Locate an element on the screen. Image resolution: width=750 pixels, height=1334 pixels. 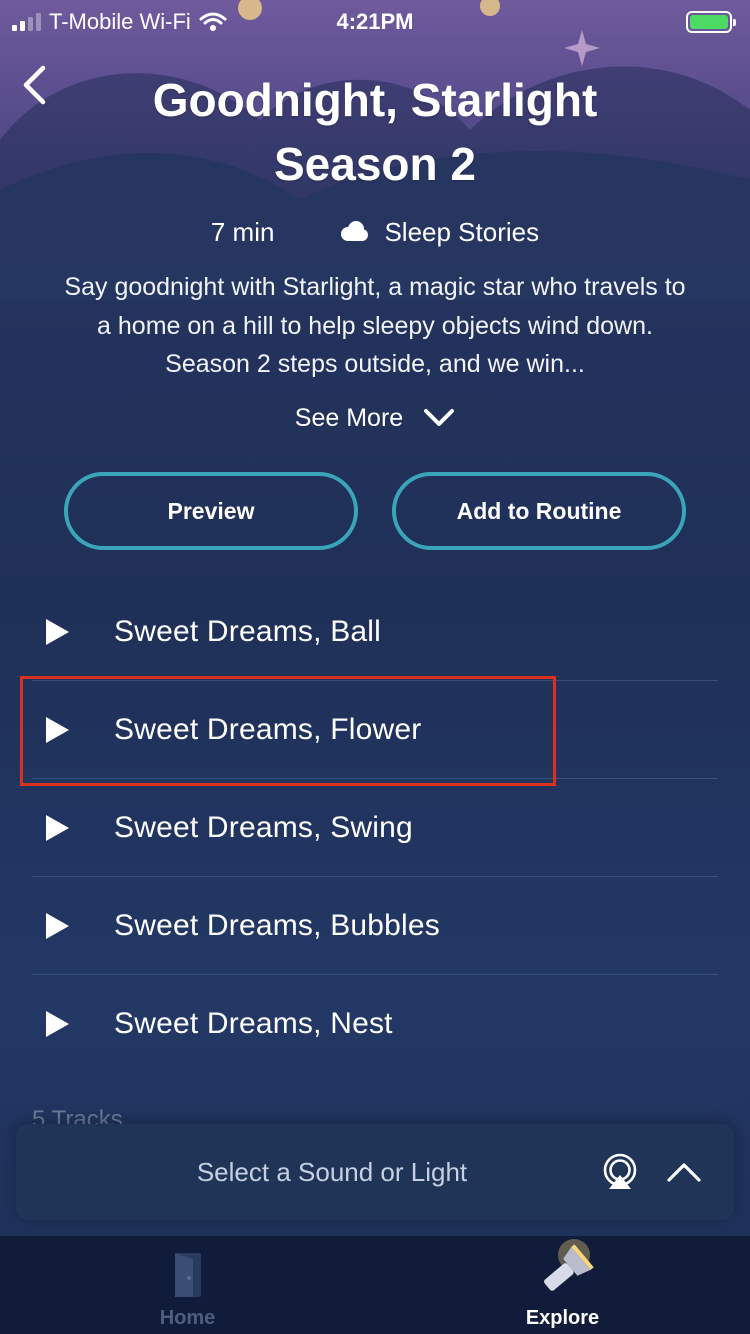
page-title: Goodnight, Starlight Season 2 is located at coordinates (375, 132).